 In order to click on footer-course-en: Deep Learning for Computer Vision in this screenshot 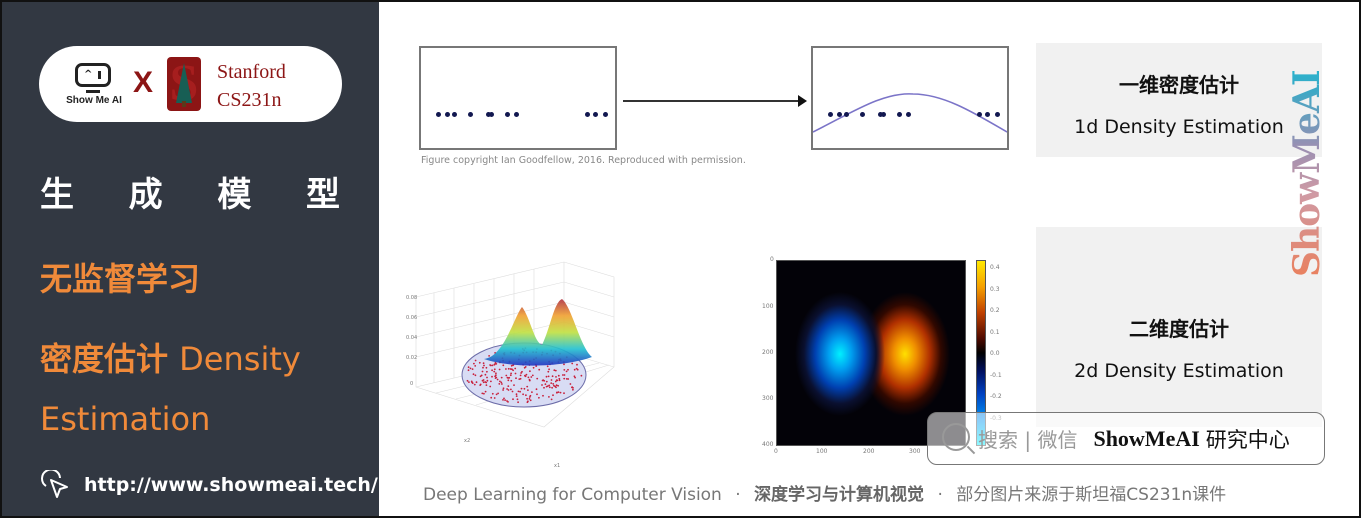, I will do `click(572, 495)`.